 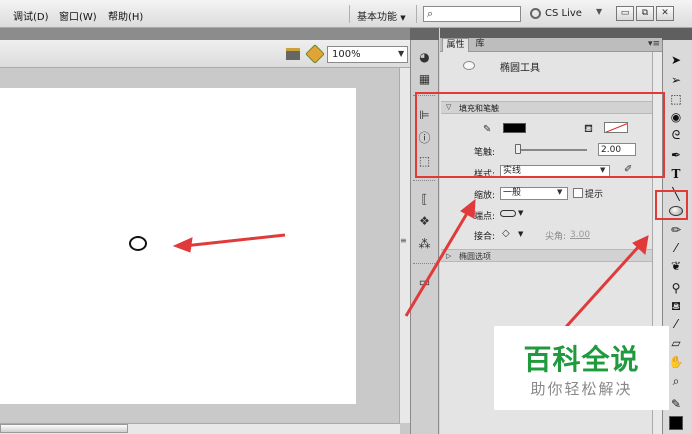 I want to click on color-panel-icon: ◕, so click(x=424, y=57).